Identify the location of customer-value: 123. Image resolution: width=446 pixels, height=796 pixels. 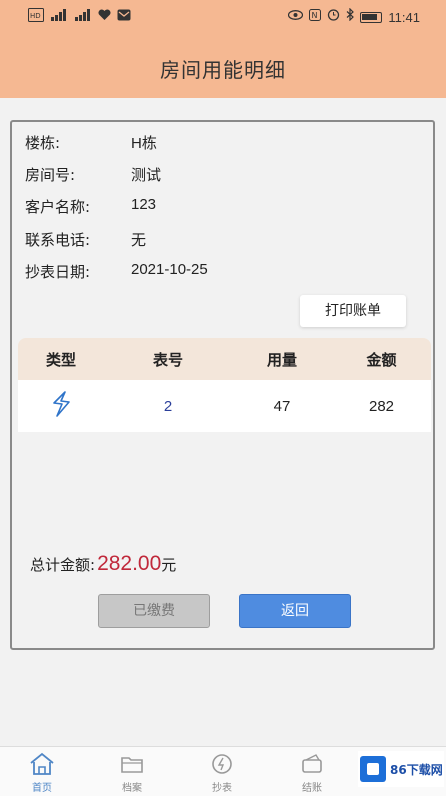
(144, 204).